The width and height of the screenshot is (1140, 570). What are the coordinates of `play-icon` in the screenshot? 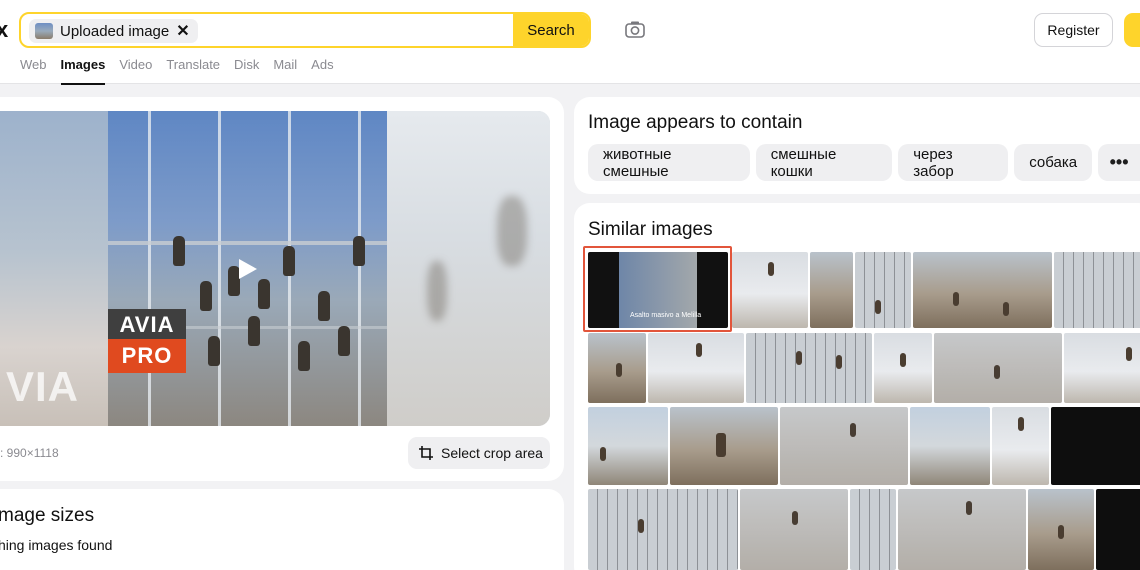 It's located at (248, 269).